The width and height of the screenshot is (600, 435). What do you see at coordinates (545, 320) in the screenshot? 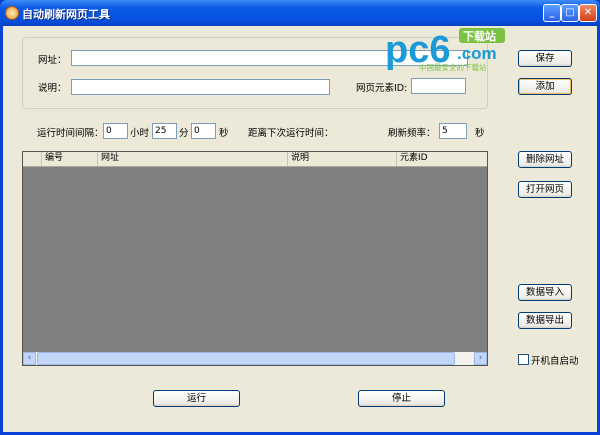
I see `export-button: 数据导出` at bounding box center [545, 320].